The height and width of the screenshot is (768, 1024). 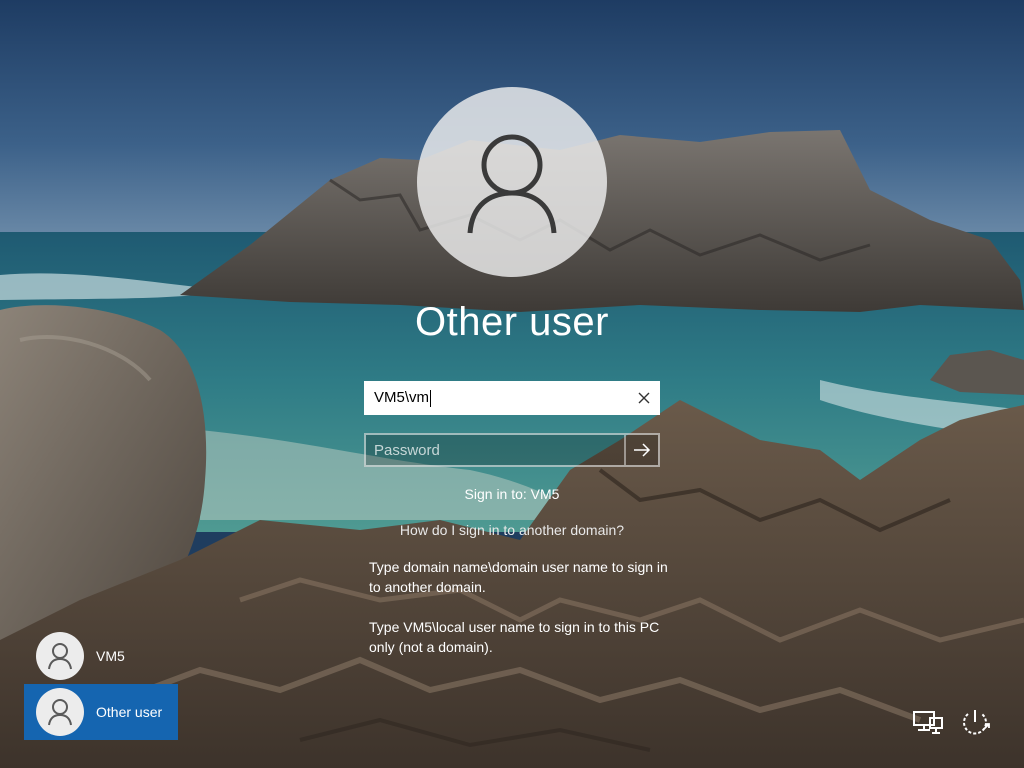 I want to click on username-field: VM5\vm, so click(x=512, y=398).